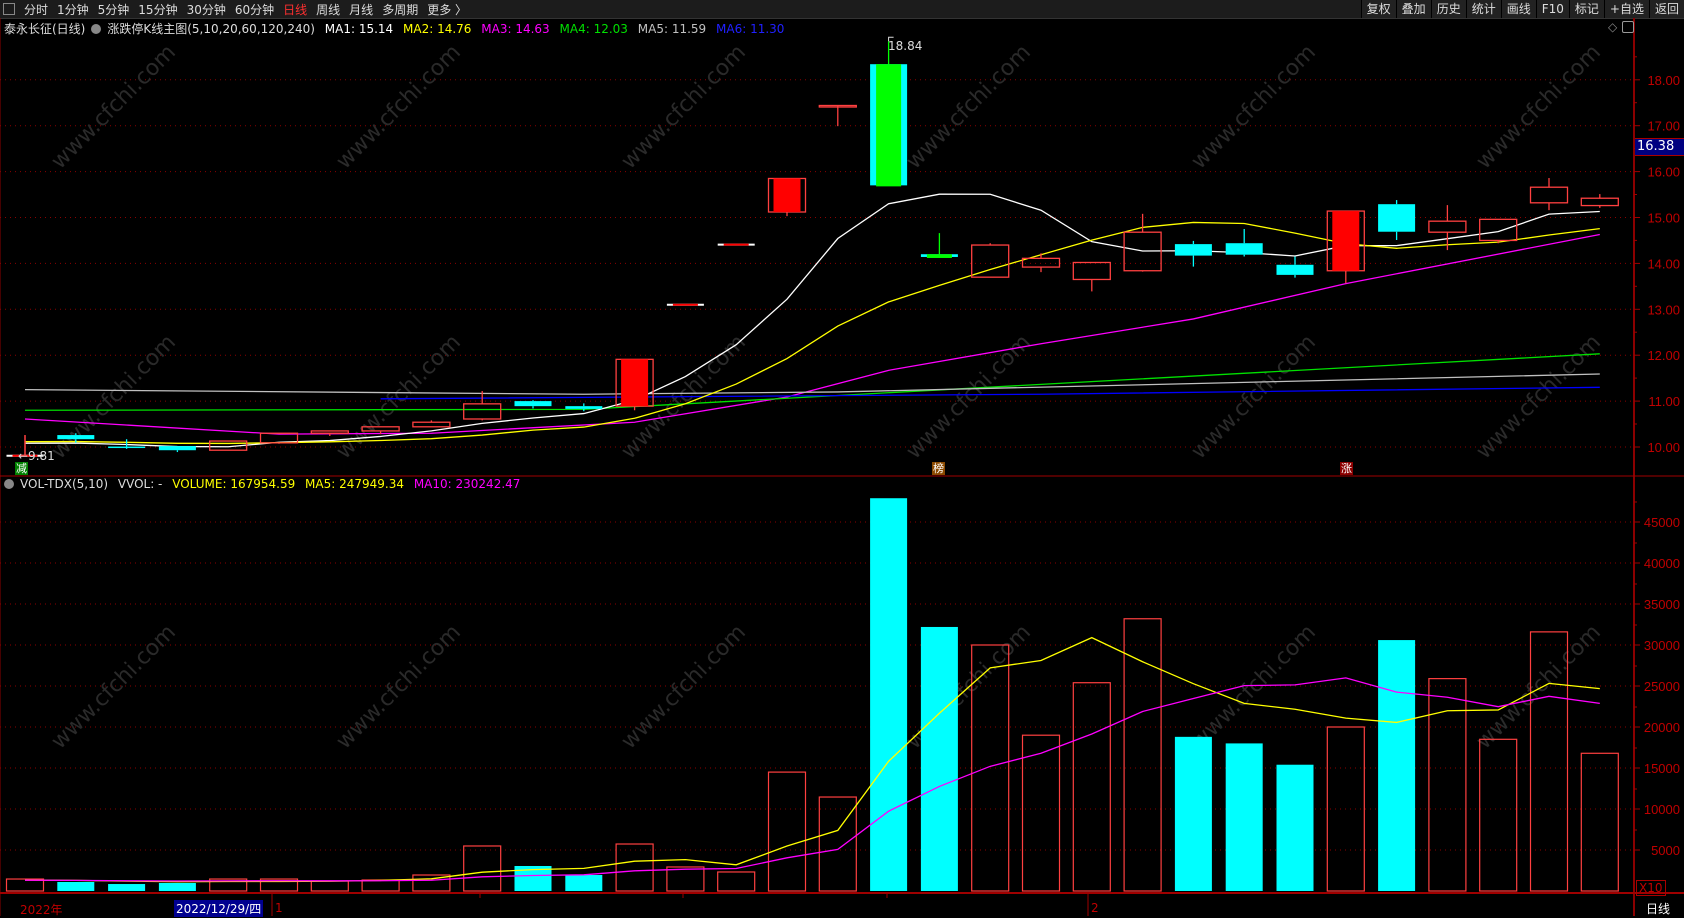  What do you see at coordinates (234, 484) in the screenshot?
I see `volume-value: VOLUME: 167954.59` at bounding box center [234, 484].